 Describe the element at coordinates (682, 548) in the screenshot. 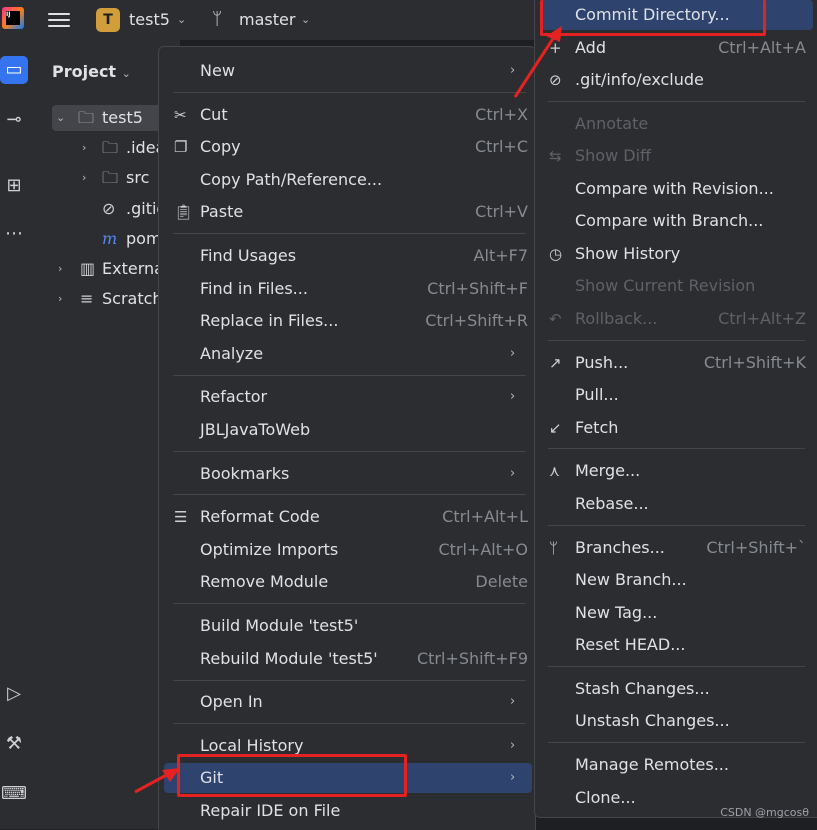

I see `menu-item-branches: ᛘ Branches... Ctrl+Shift+`` at that location.